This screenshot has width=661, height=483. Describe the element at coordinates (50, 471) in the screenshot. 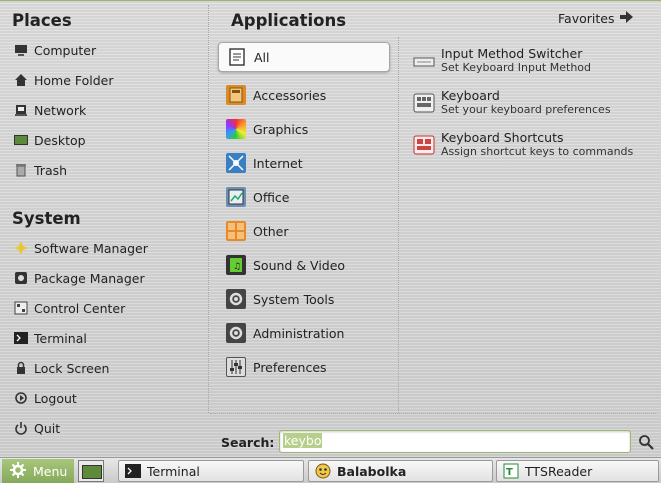

I see `menu-label: Menu` at that location.